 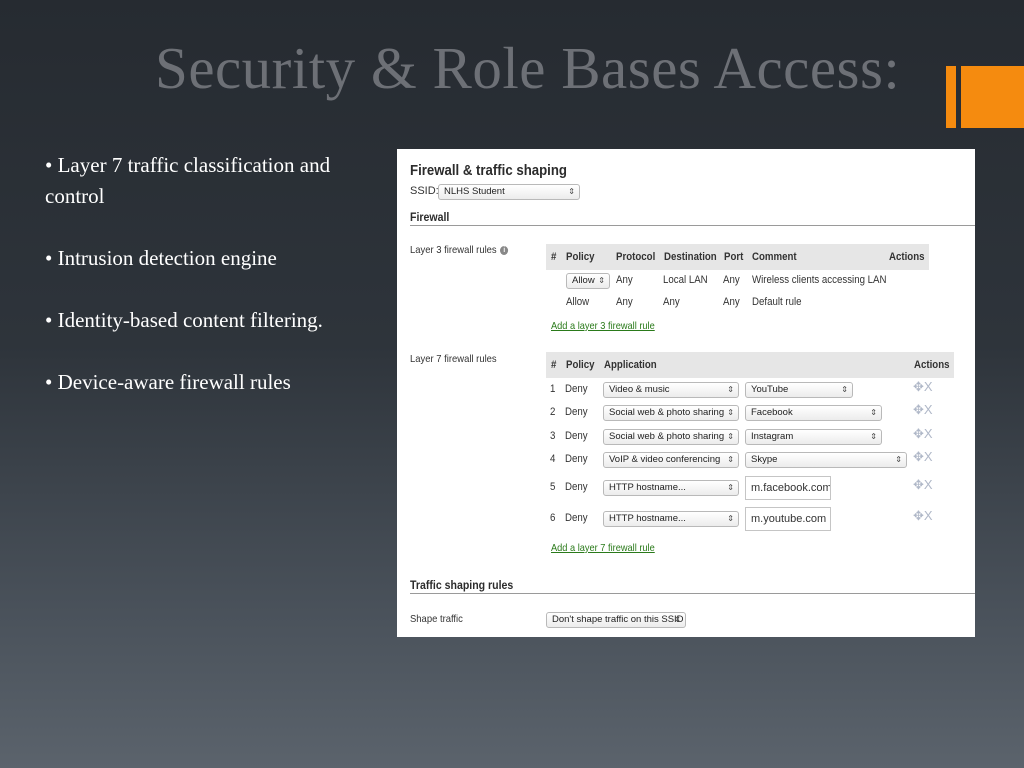 I want to click on layer7-application-select: VoIP & video conferencing ⇕, so click(x=671, y=460).